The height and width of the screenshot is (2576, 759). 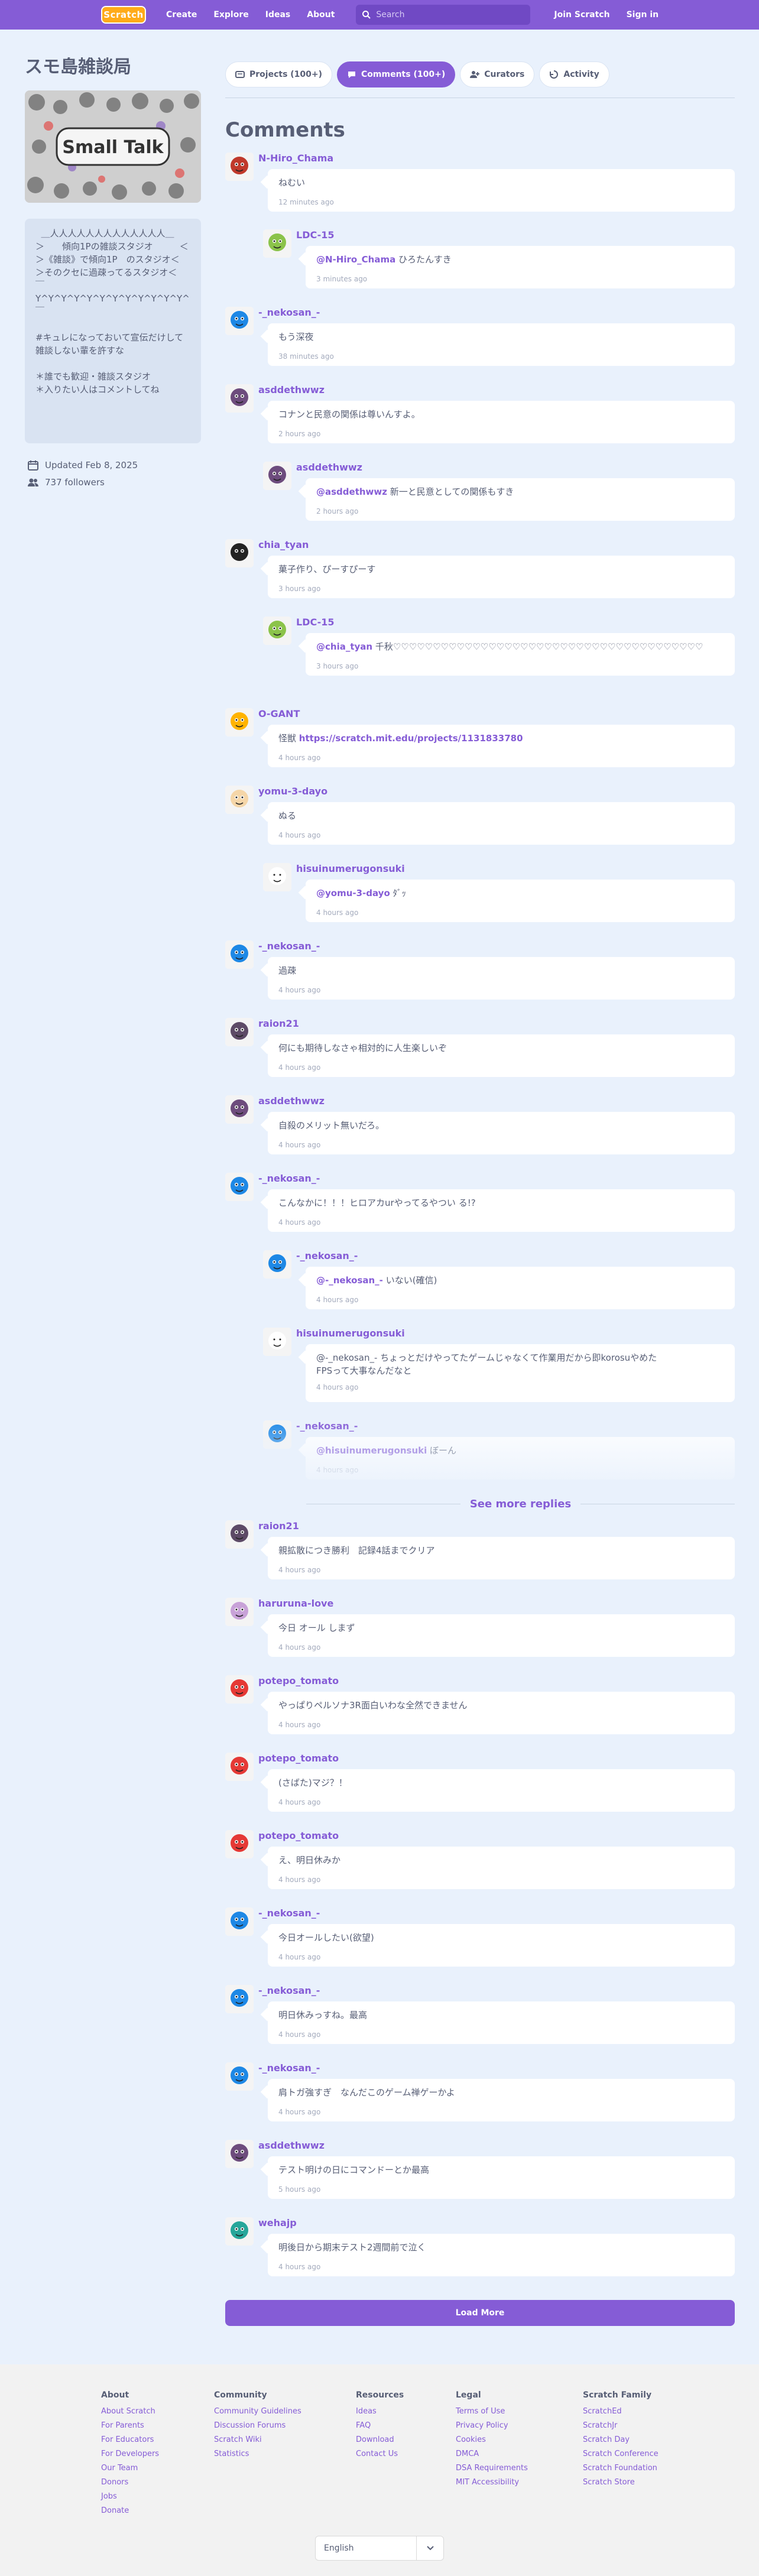 What do you see at coordinates (130, 2411) in the screenshot?
I see `footer-link: About Scratch` at bounding box center [130, 2411].